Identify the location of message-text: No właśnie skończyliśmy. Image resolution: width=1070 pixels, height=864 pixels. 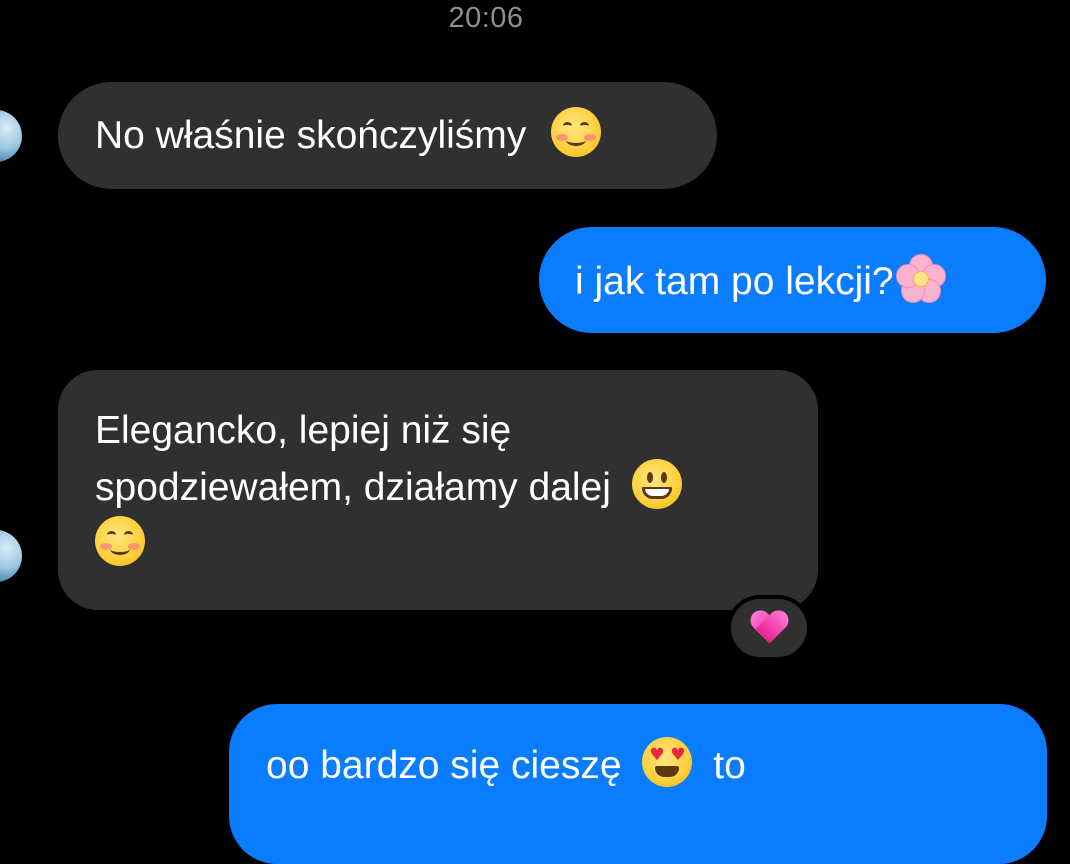
(311, 135).